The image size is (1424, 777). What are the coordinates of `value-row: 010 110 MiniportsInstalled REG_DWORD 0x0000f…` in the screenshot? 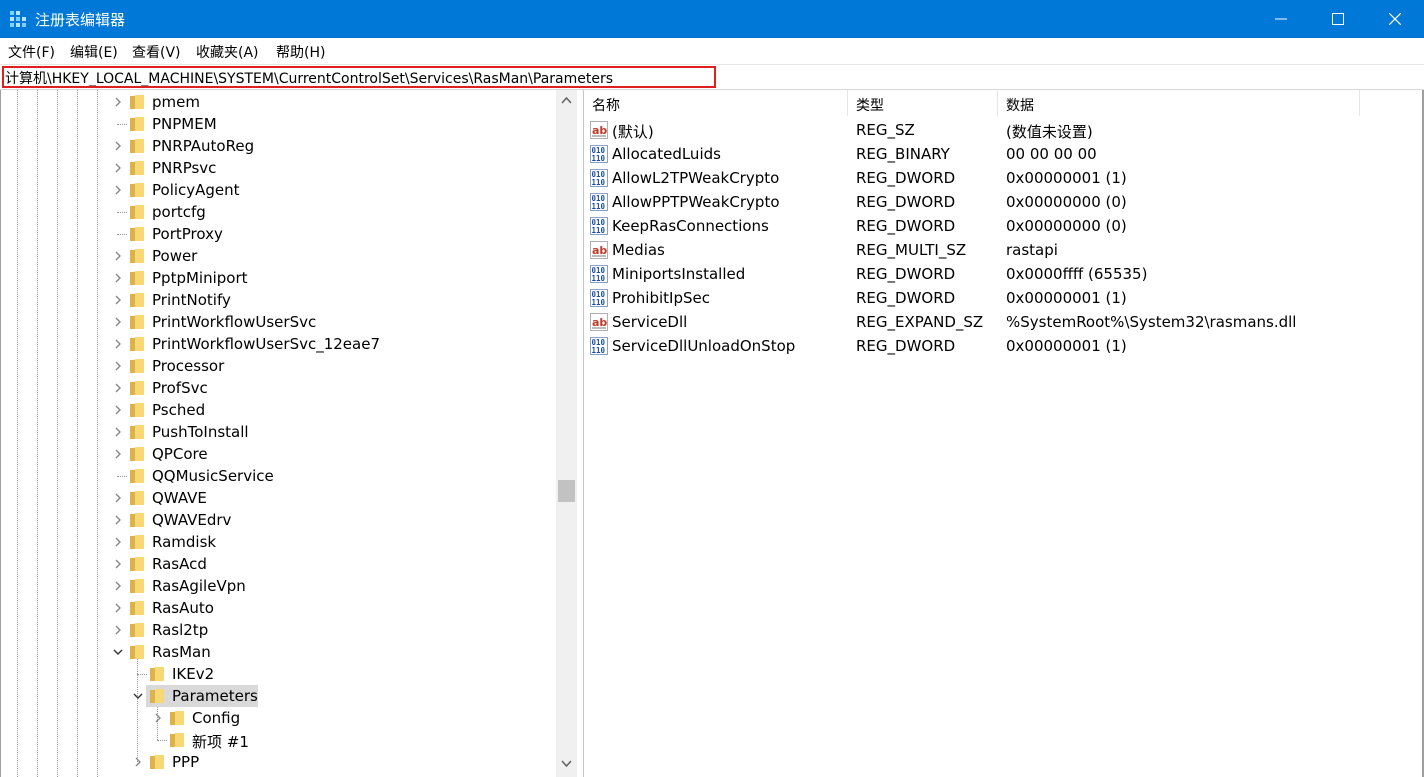 It's located at (1003, 274).